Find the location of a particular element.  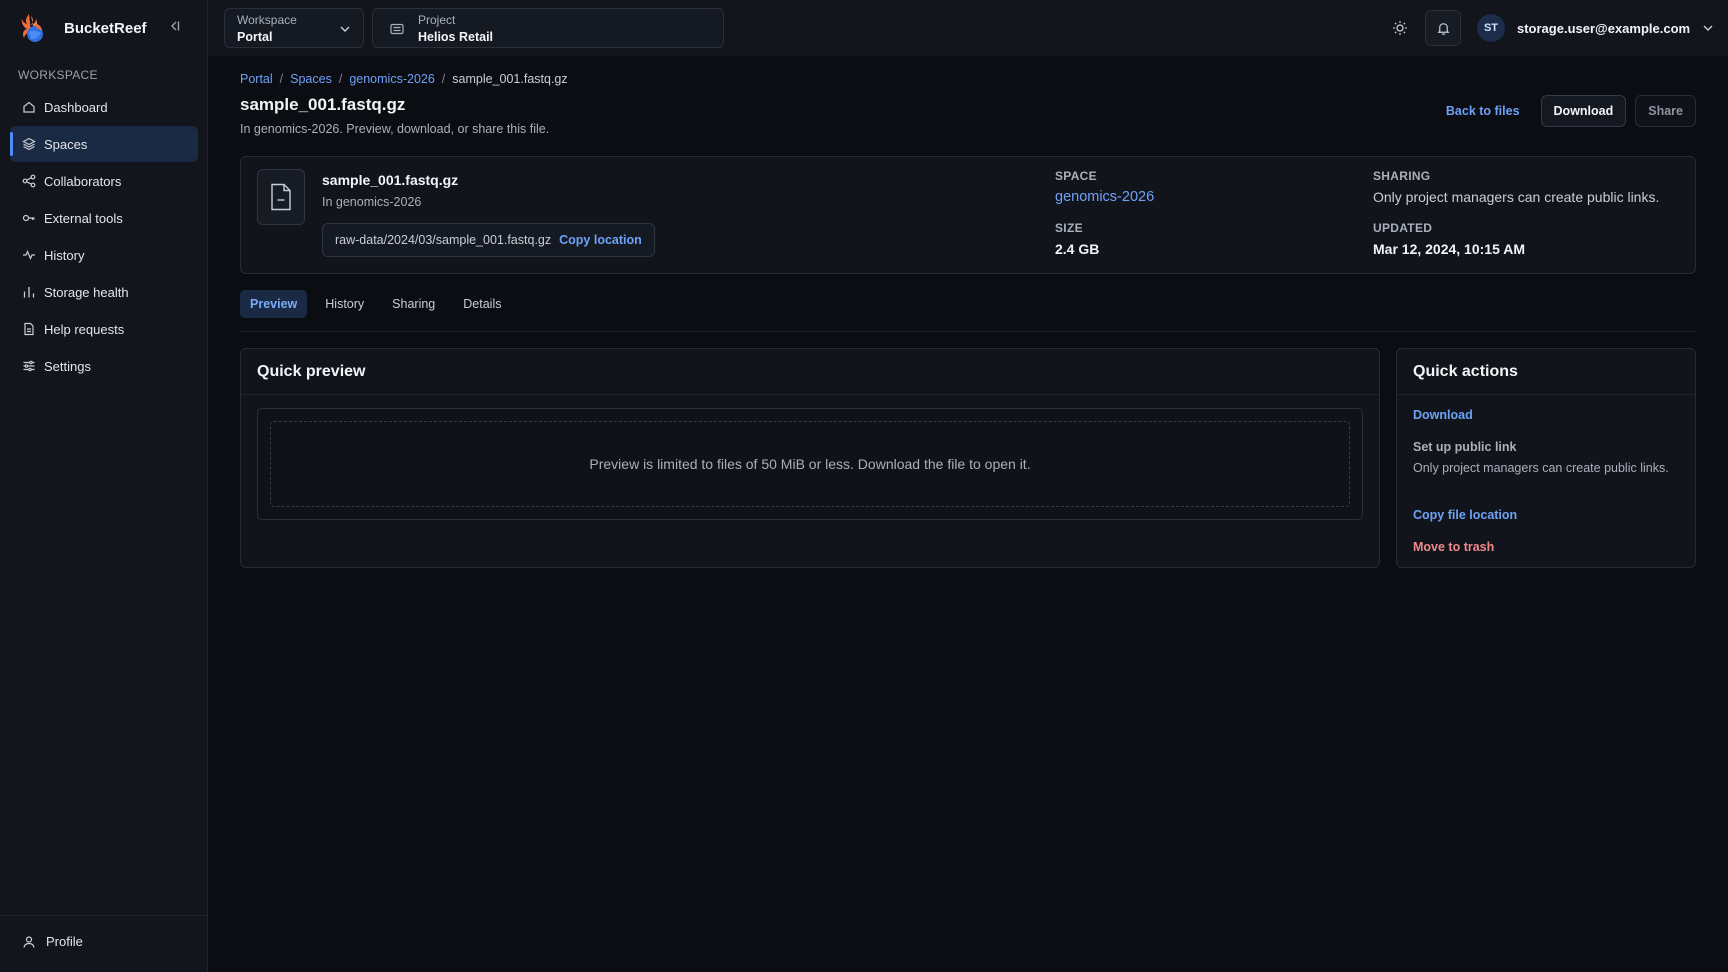

profile-link: Profile is located at coordinates (52, 941).